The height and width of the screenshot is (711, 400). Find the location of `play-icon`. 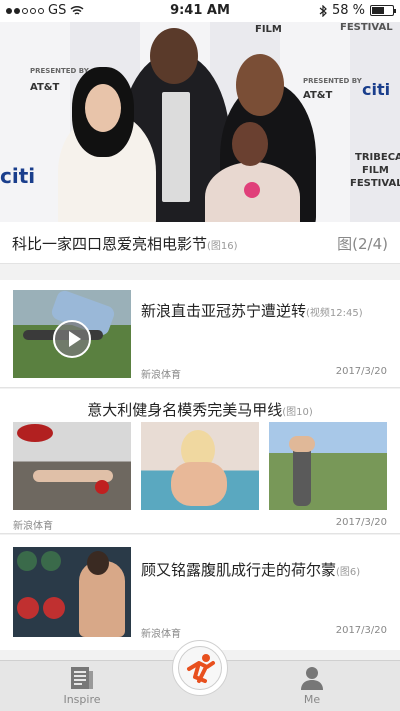

play-icon is located at coordinates (72, 339).